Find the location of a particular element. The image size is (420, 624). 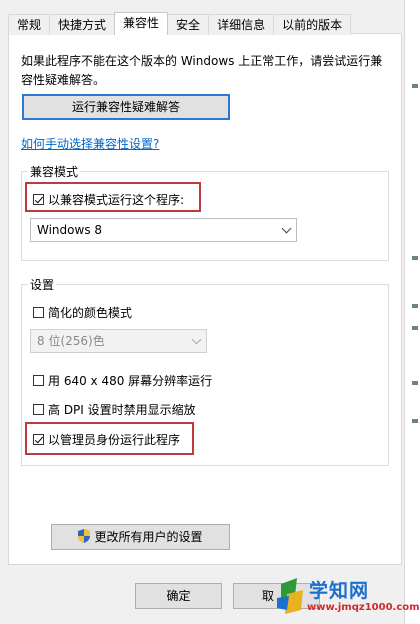

tab-previous-versions: 以前的版本 is located at coordinates (312, 24).